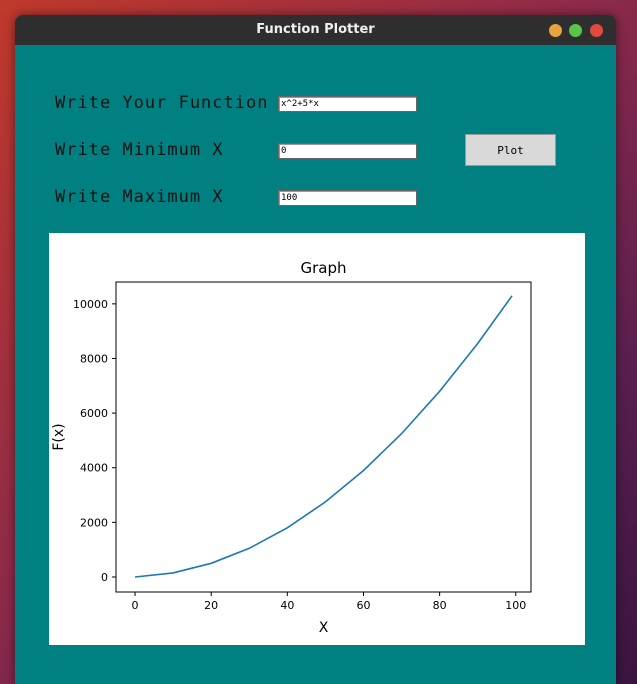  What do you see at coordinates (211, 605) in the screenshot?
I see `x-tick-label: 20` at bounding box center [211, 605].